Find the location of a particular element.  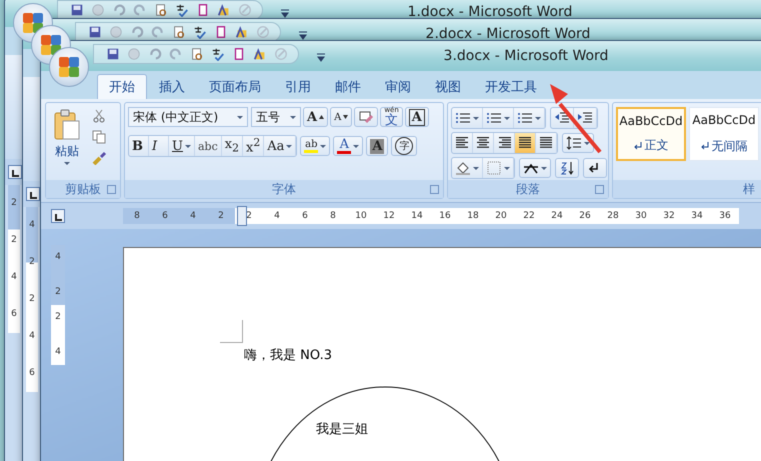

paste-button: 粘贴 is located at coordinates (67, 143).